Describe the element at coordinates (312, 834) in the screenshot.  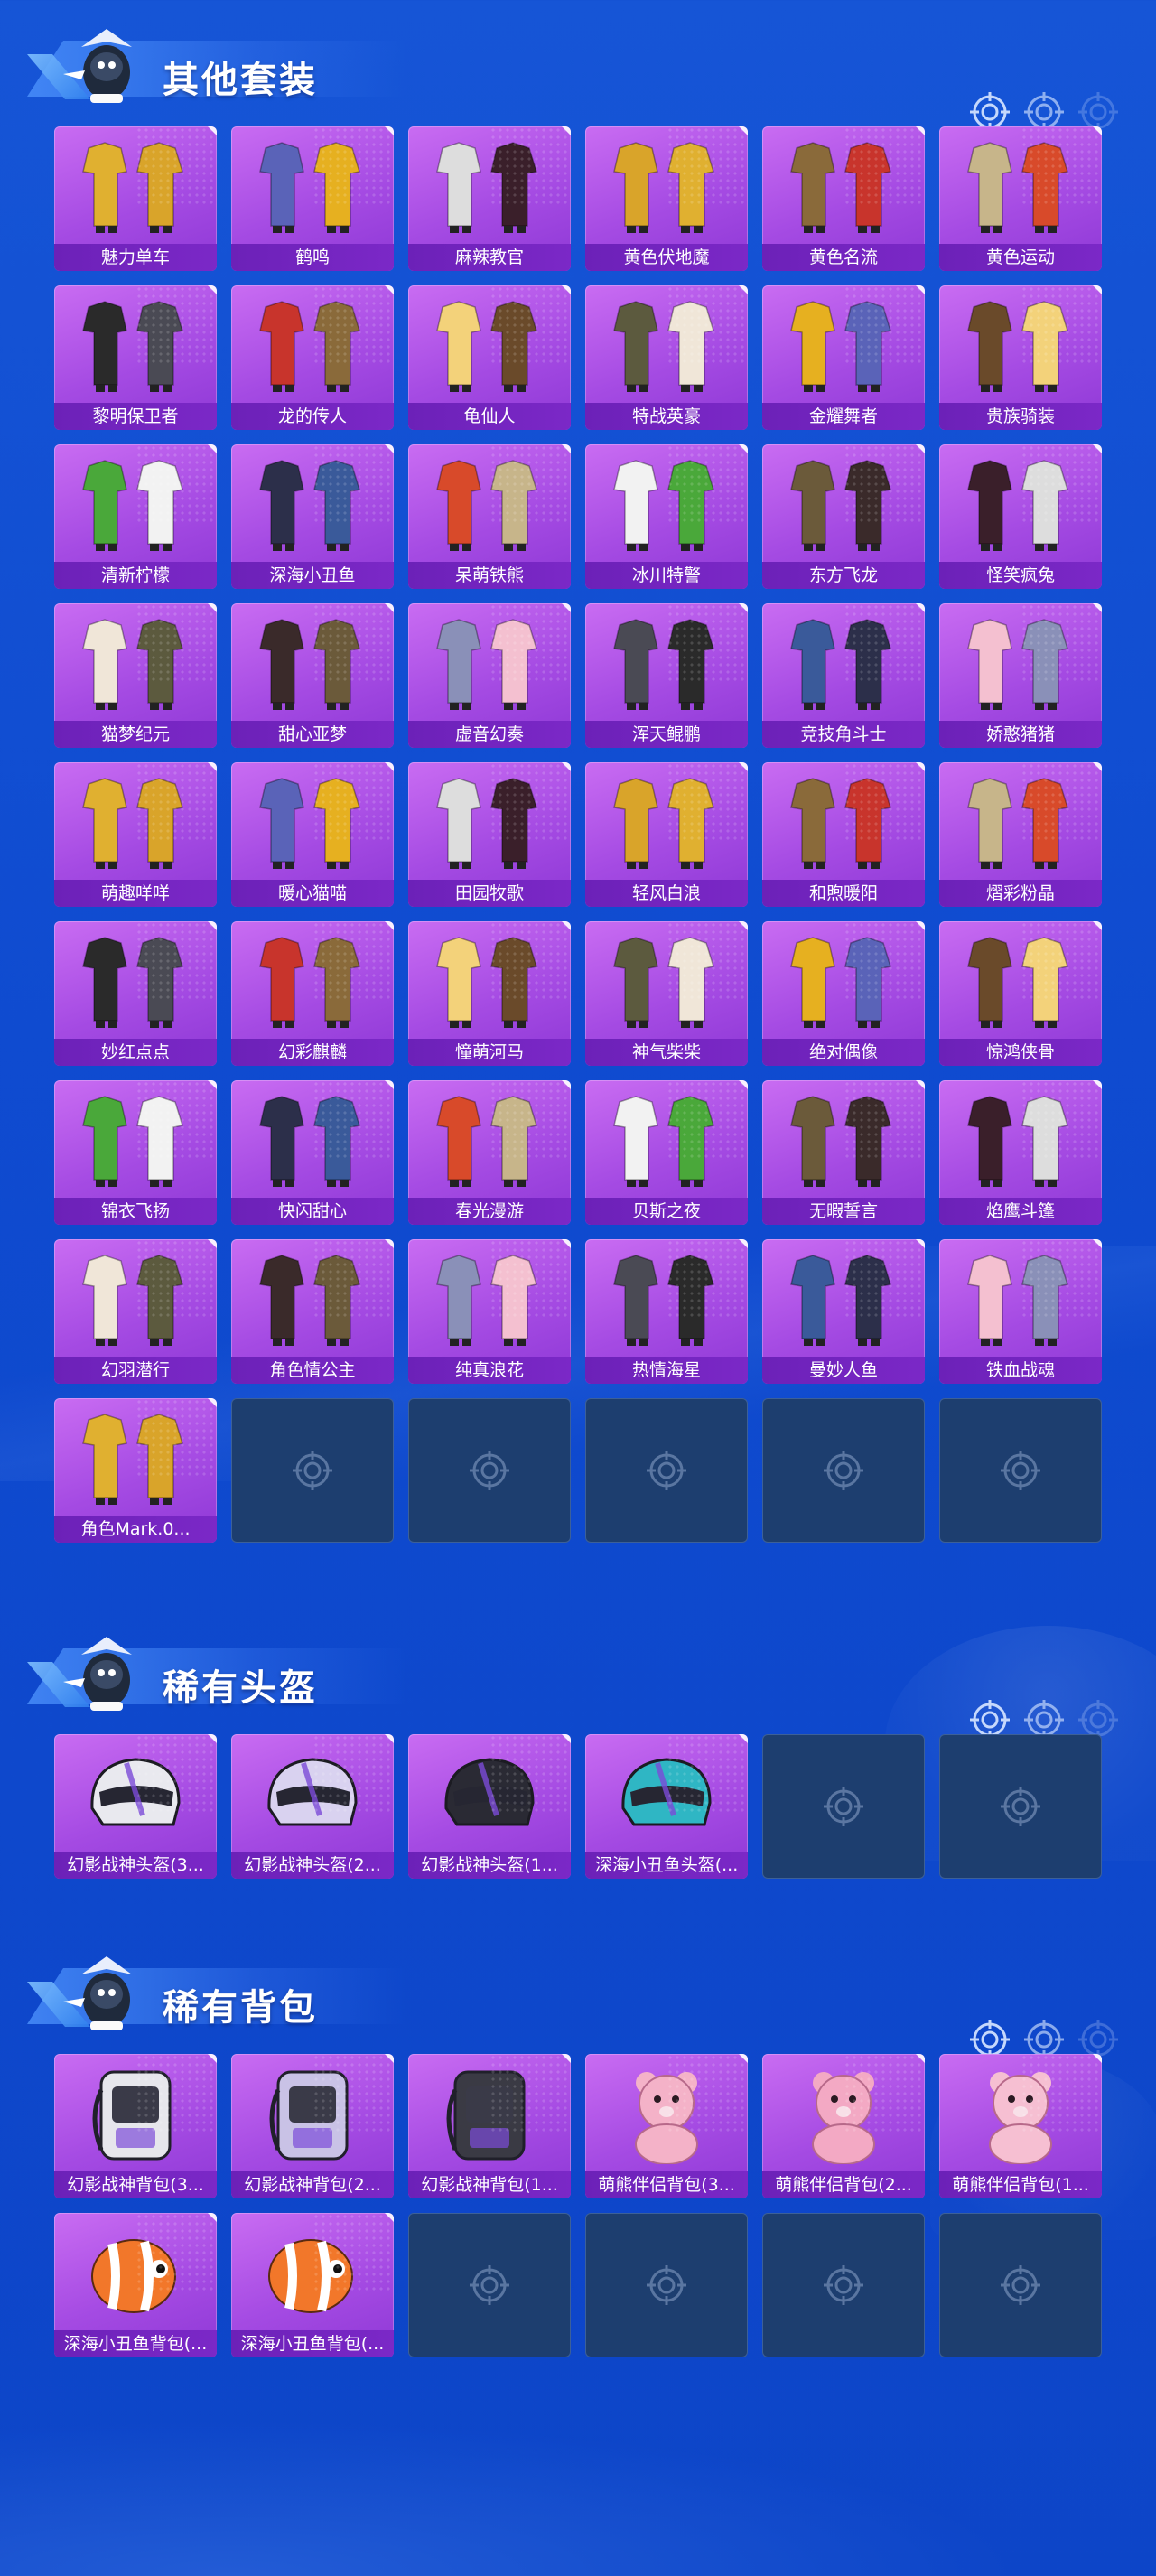
I see `item-card: 暖心猫喵` at that location.